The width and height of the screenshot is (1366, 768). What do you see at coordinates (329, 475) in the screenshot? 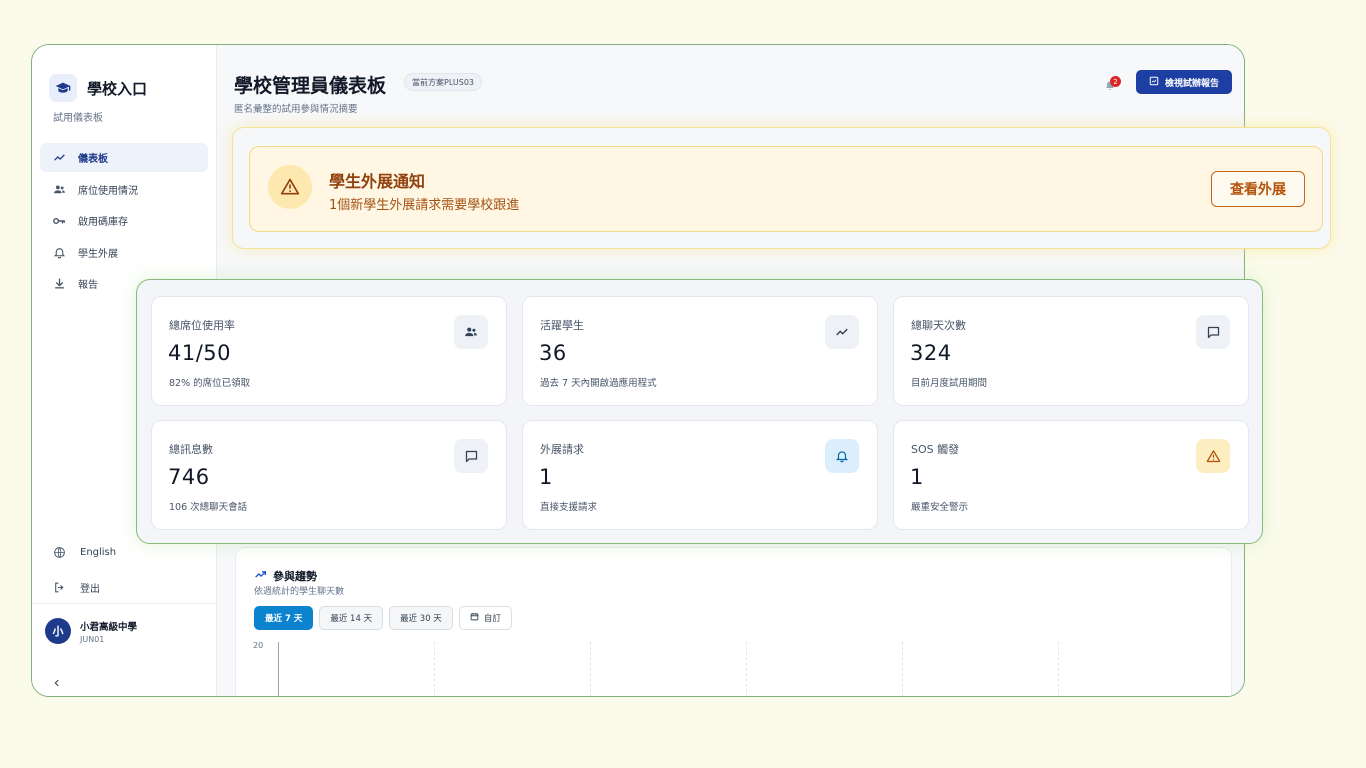
I see `stat-card-total-messages: 總訊息數 746 106 次總聊天會話` at bounding box center [329, 475].